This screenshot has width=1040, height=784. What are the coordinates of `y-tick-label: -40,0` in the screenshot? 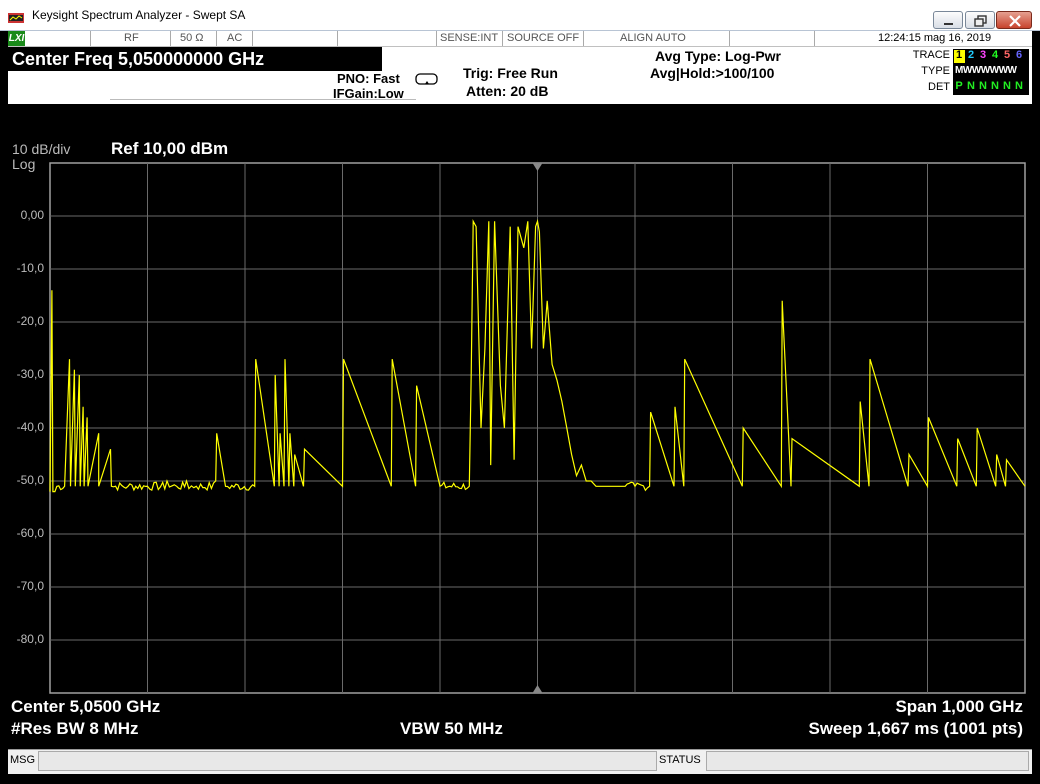 It's located at (30, 427).